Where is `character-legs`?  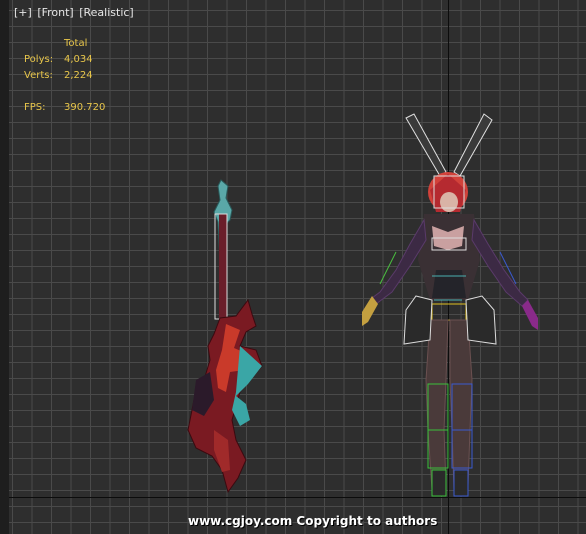 character-legs is located at coordinates (449, 408).